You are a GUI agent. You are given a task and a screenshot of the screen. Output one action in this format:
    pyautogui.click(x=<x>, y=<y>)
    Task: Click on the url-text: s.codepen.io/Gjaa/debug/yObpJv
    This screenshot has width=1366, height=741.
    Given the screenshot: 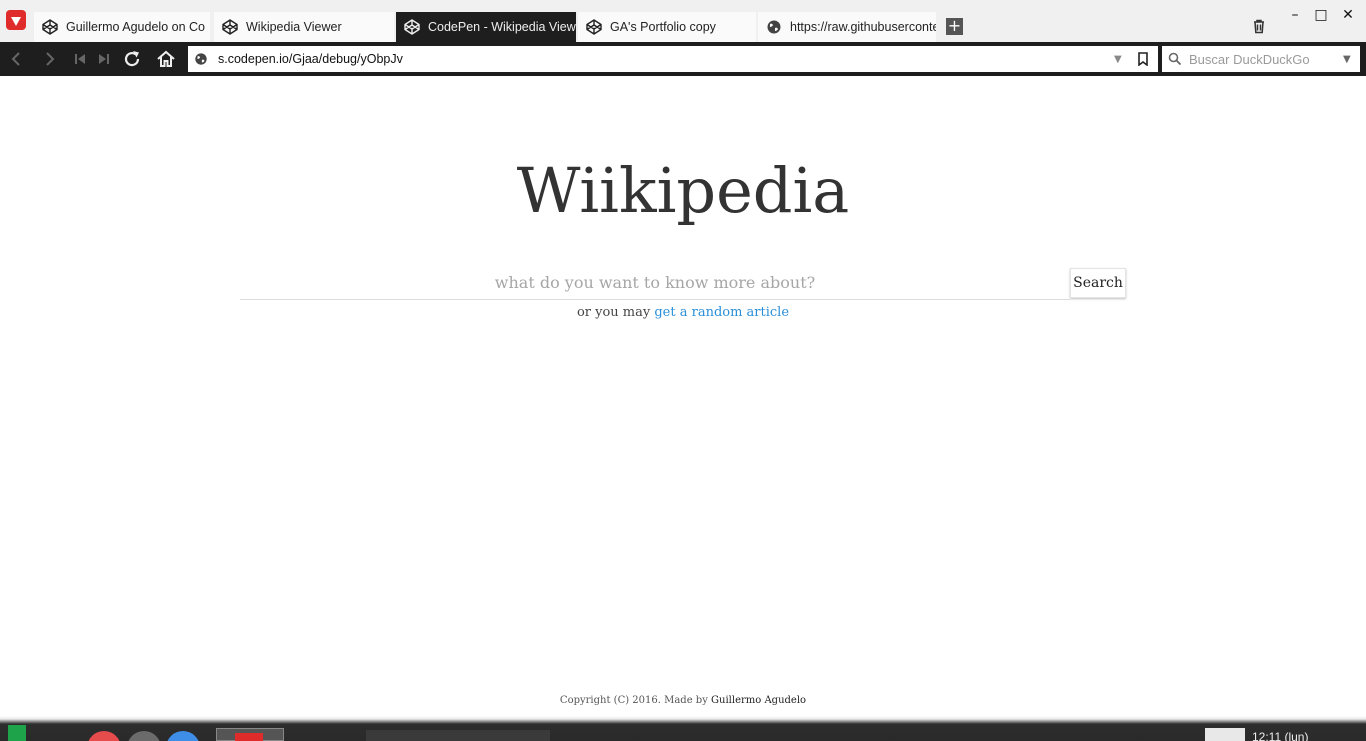 What is the action you would take?
    pyautogui.click(x=666, y=59)
    